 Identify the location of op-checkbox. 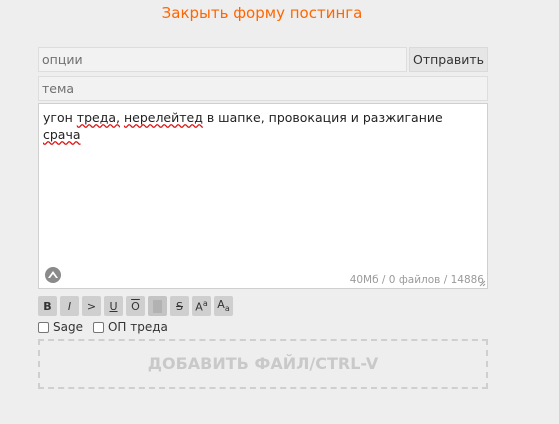
(98, 327).